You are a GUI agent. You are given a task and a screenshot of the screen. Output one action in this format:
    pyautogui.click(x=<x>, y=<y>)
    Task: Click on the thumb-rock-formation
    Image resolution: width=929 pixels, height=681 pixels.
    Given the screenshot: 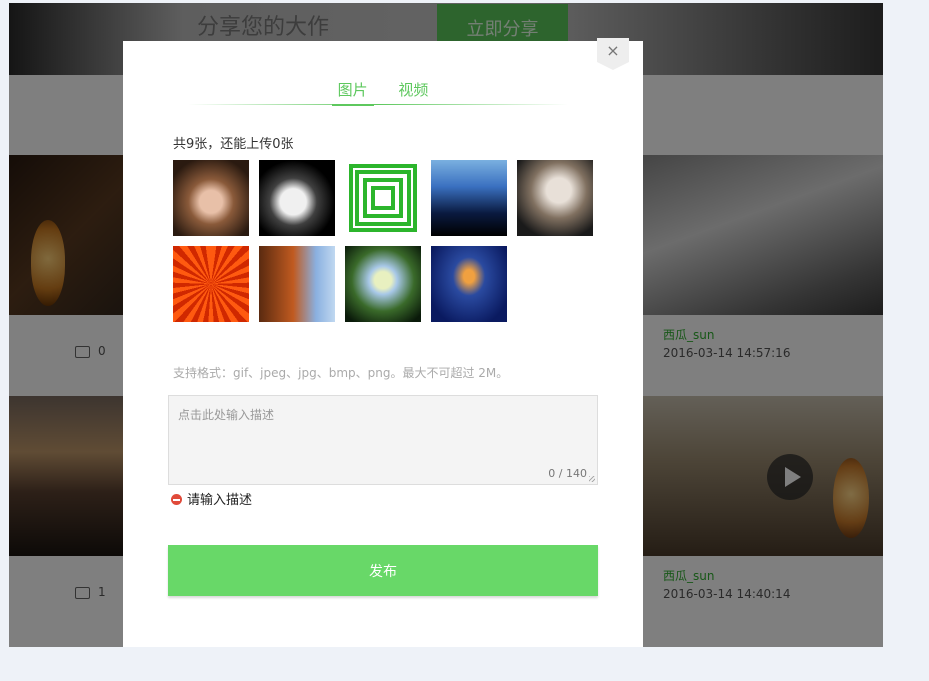 What is the action you would take?
    pyautogui.click(x=297, y=284)
    